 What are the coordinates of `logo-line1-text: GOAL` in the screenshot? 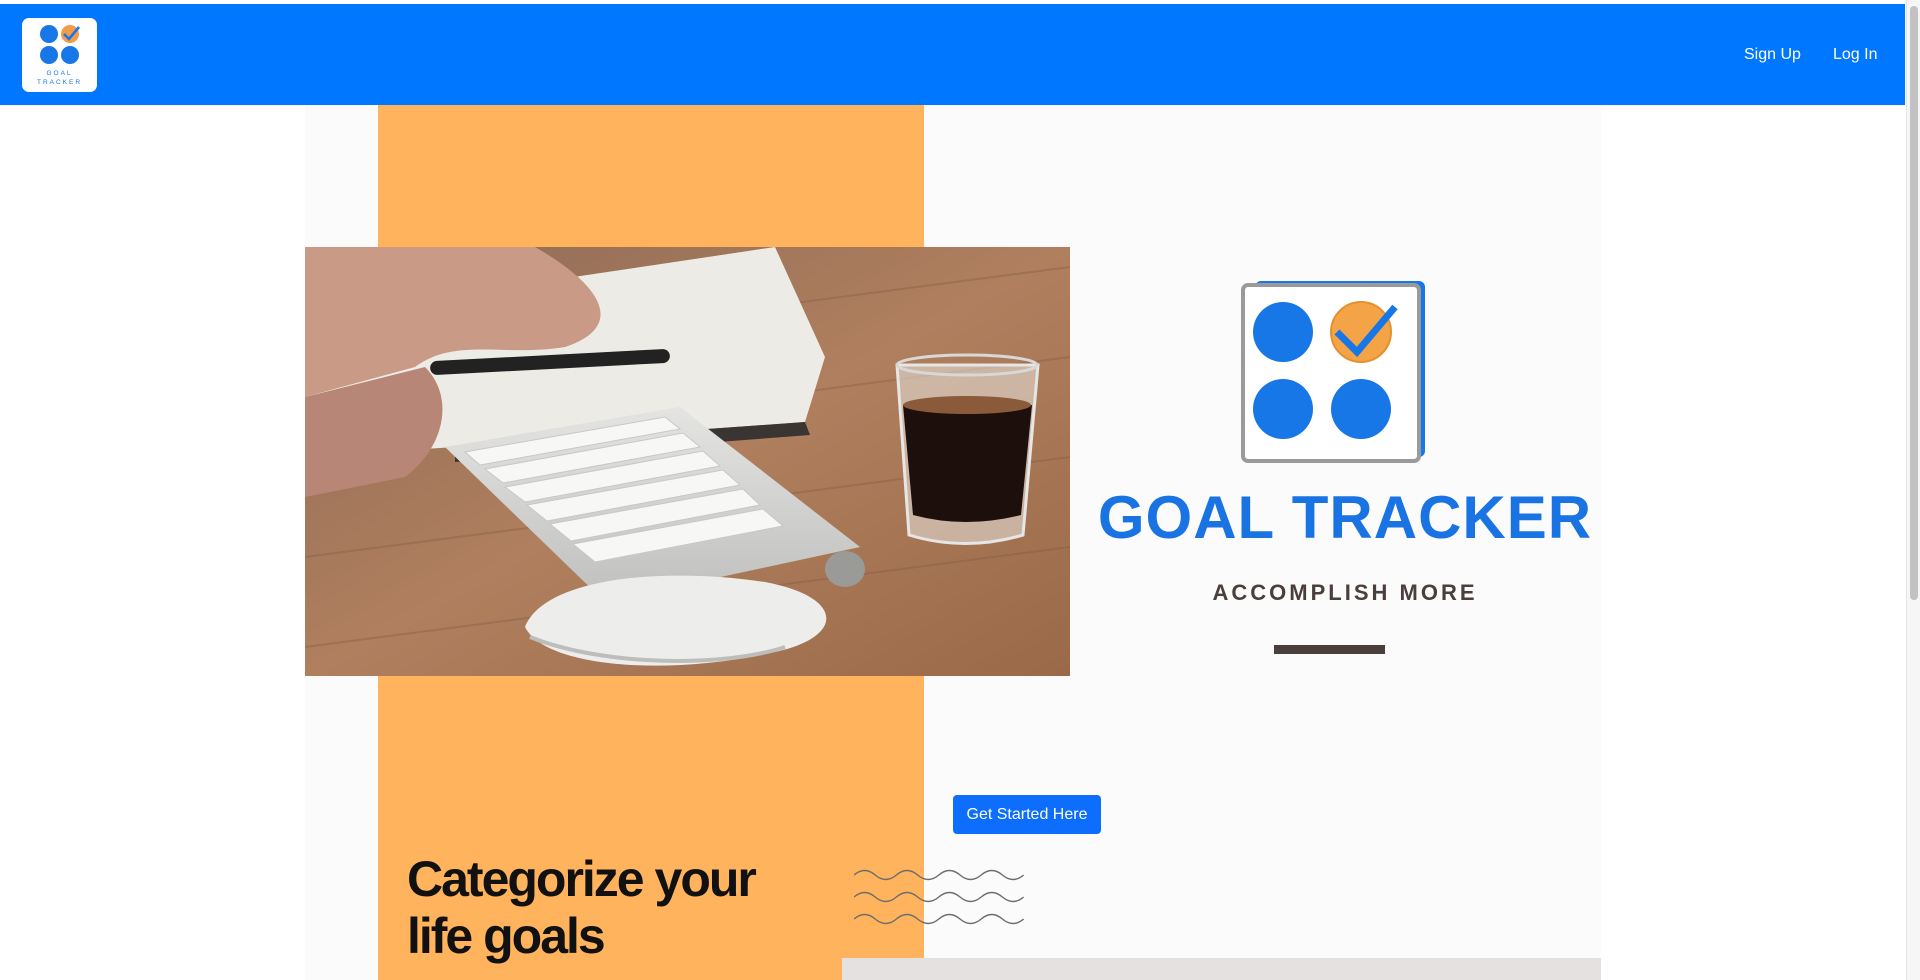 It's located at (59, 73).